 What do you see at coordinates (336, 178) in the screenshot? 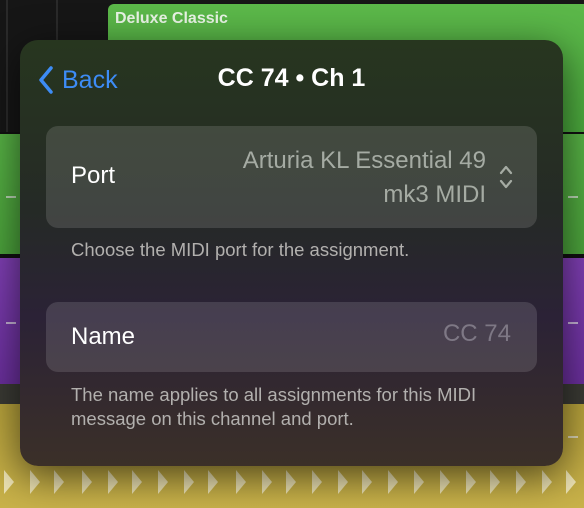
I see `port-value: Arturia KL Essential 49 mk3 MIDI` at bounding box center [336, 178].